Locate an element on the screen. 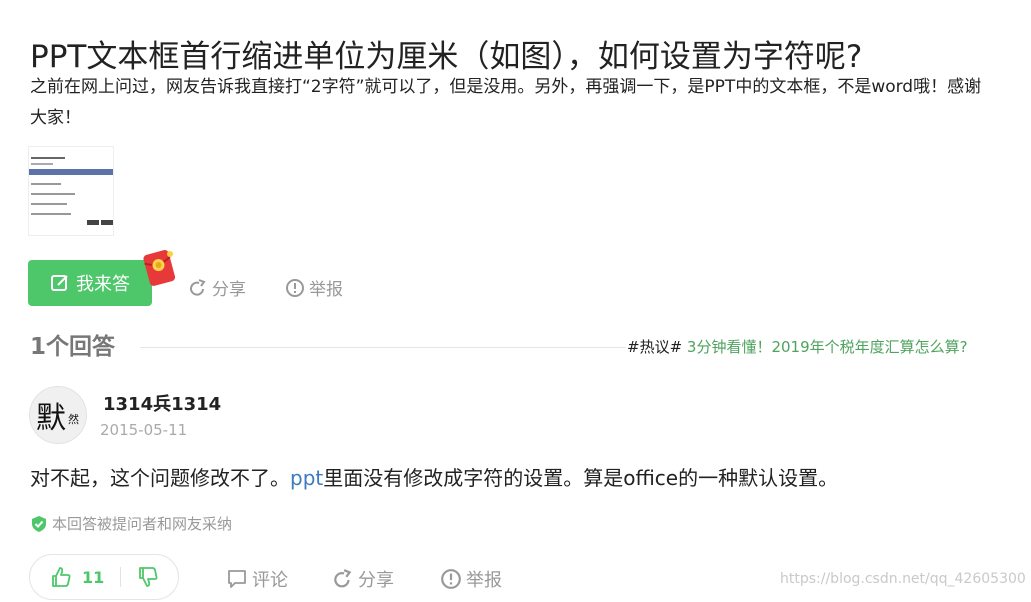  section-divider is located at coordinates (383, 347).